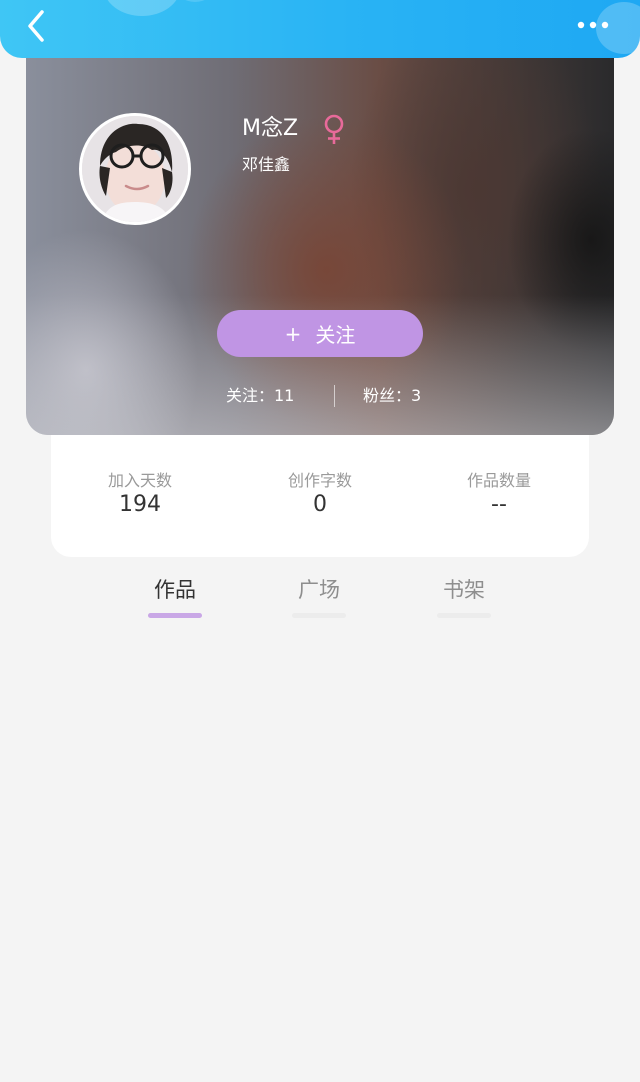 The width and height of the screenshot is (640, 1082). I want to click on stat-word-count: 创作字数 0, so click(320, 494).